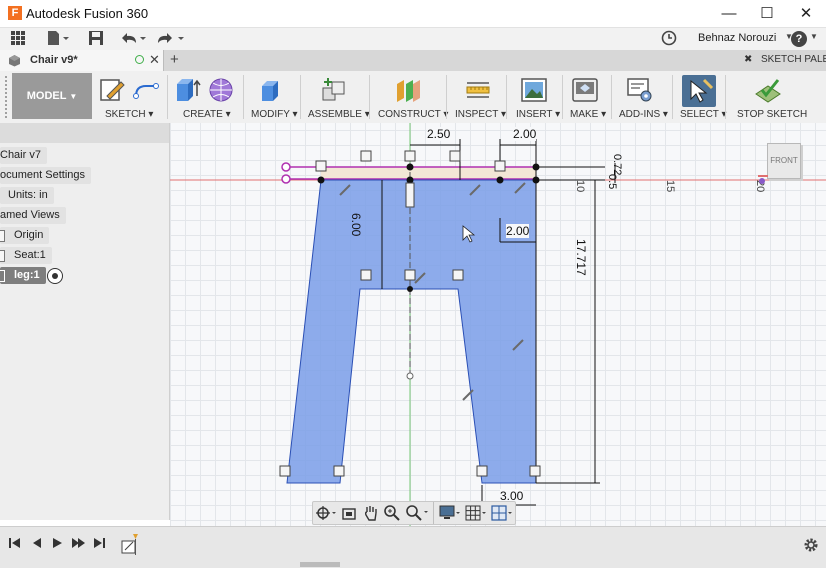 This screenshot has height=568, width=826. I want to click on help-button: ?, so click(799, 39).